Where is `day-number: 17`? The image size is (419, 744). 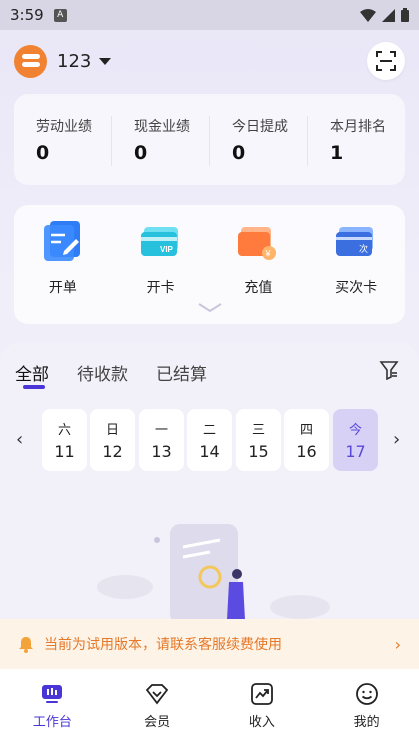
day-number: 17 is located at coordinates (355, 451).